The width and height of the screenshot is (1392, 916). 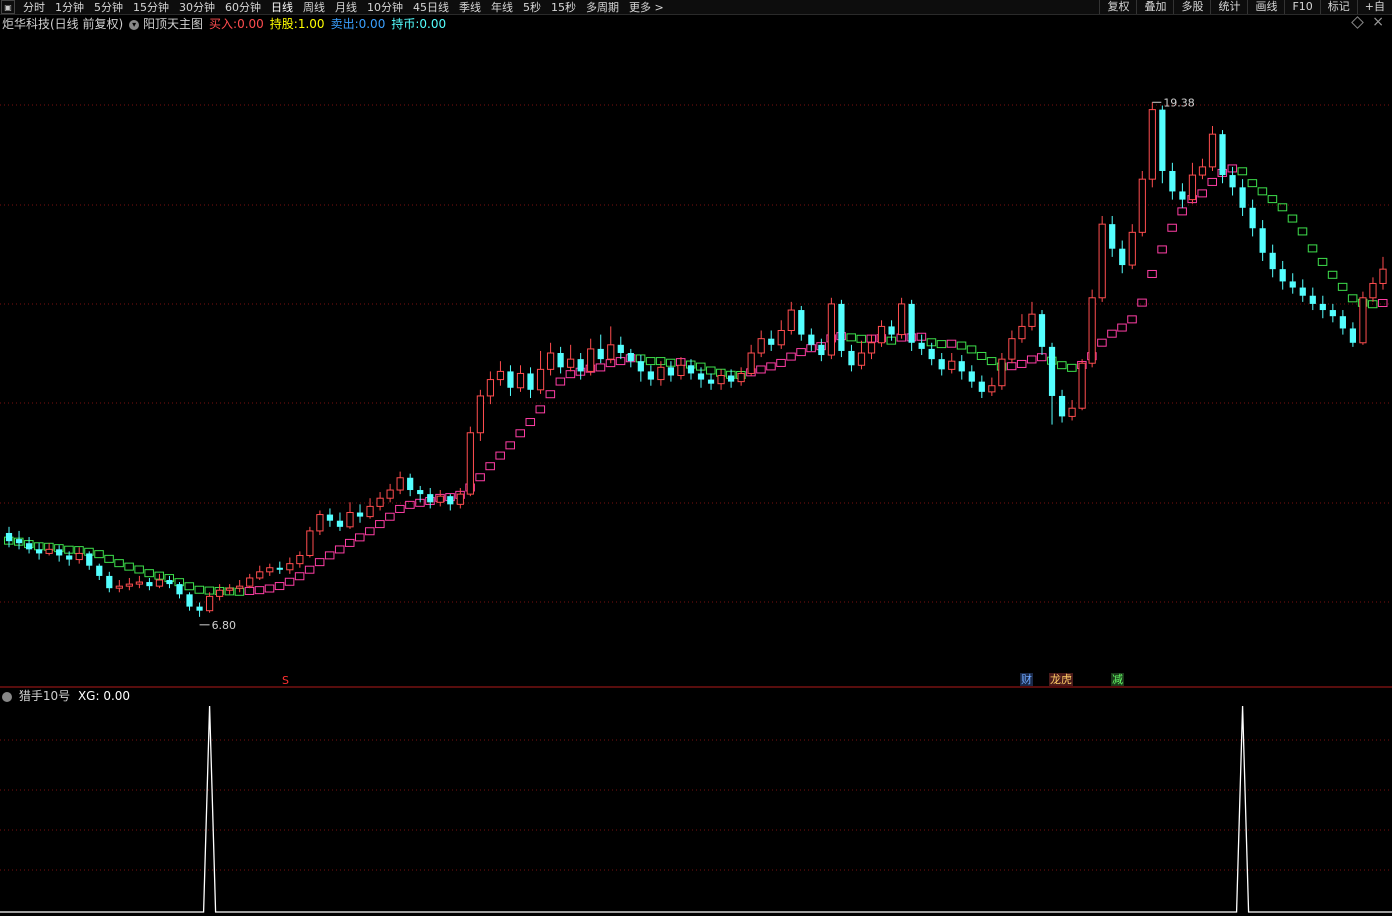 I want to click on sub-legend: 猎手10号 XG: 0.00, so click(x=66, y=696).